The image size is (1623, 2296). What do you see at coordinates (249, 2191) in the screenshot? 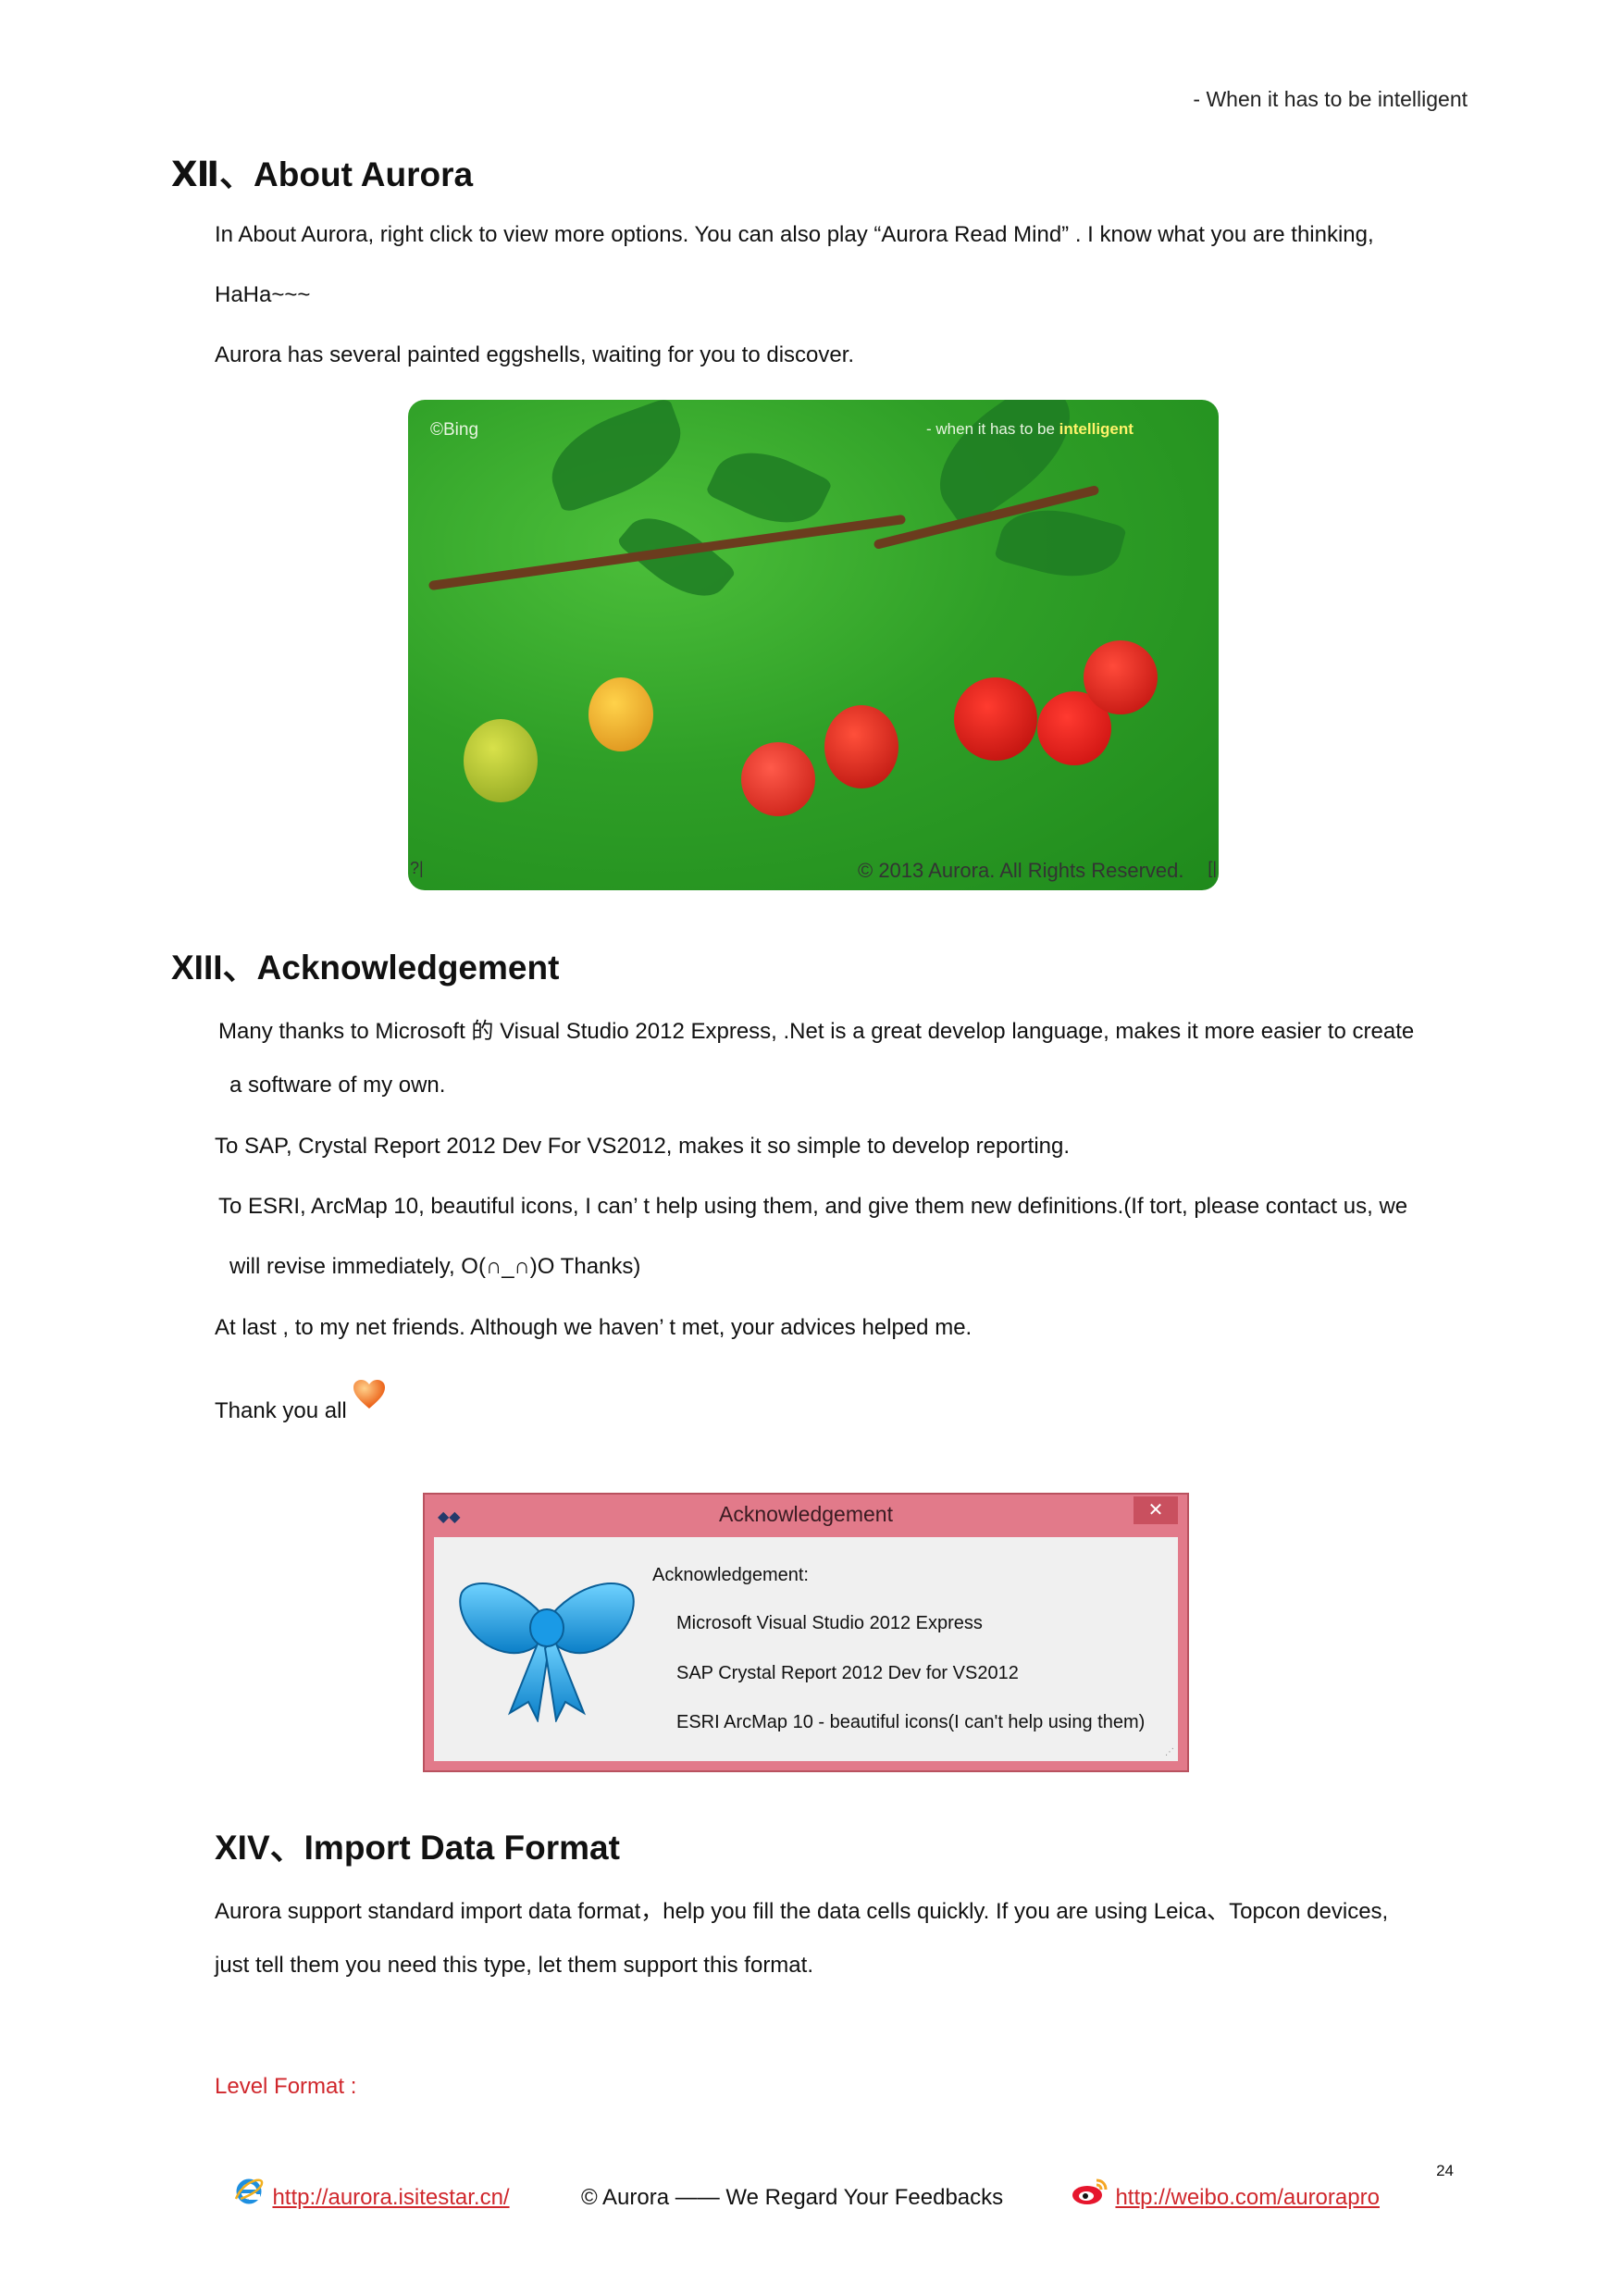
I see `ie-icon` at bounding box center [249, 2191].